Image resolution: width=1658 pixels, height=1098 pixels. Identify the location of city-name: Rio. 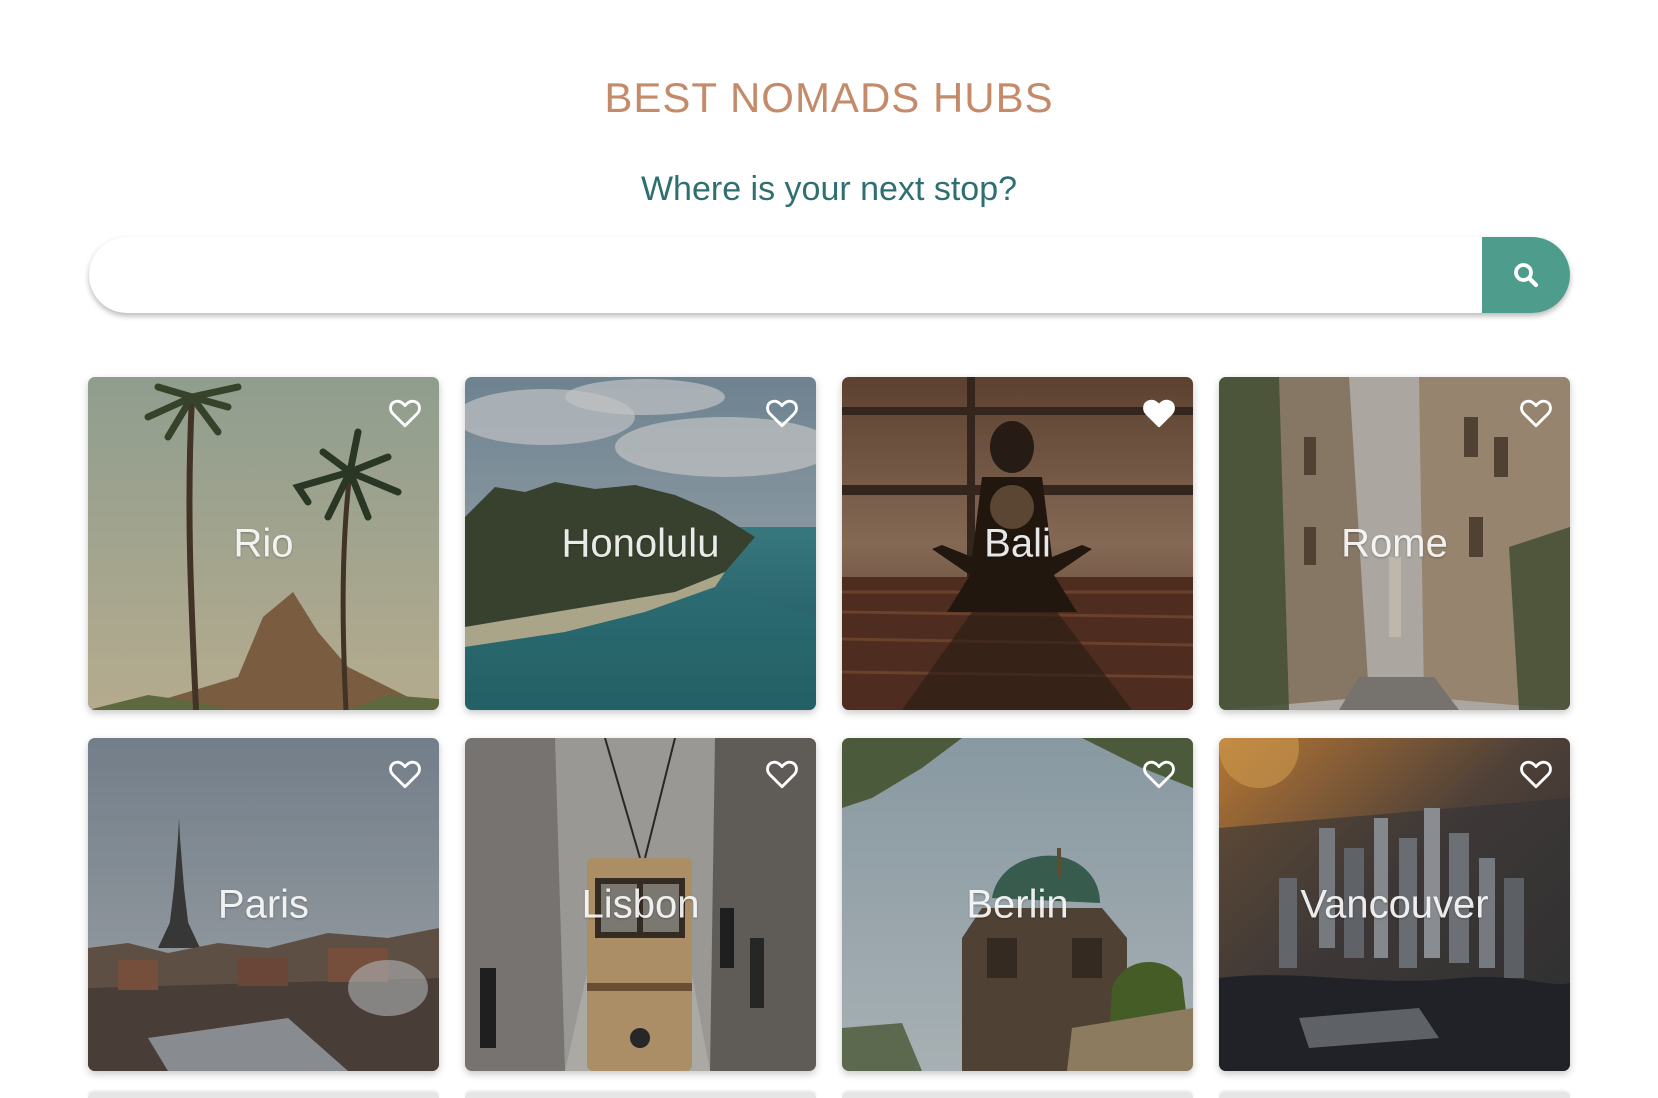
(263, 543).